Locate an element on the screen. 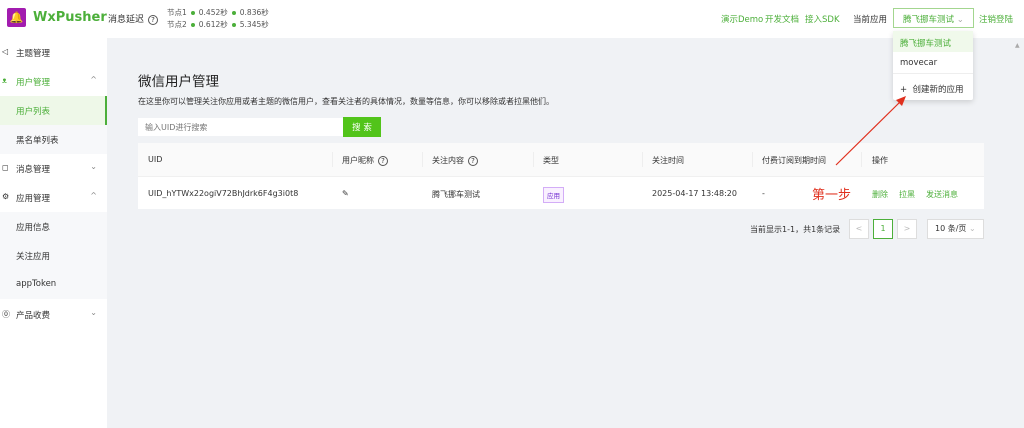 This screenshot has width=1024, height=428. annotation-arrow is located at coordinates (870, 131).